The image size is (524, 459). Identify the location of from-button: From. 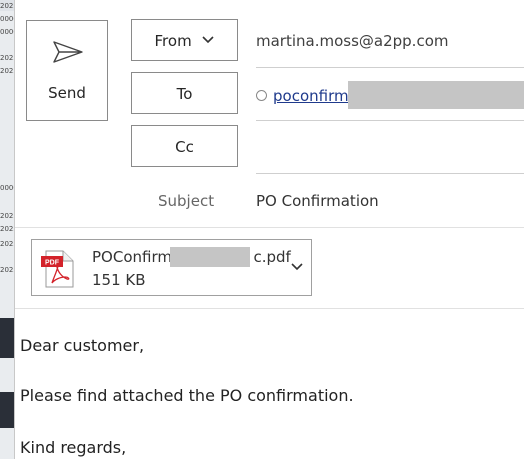
(184, 40).